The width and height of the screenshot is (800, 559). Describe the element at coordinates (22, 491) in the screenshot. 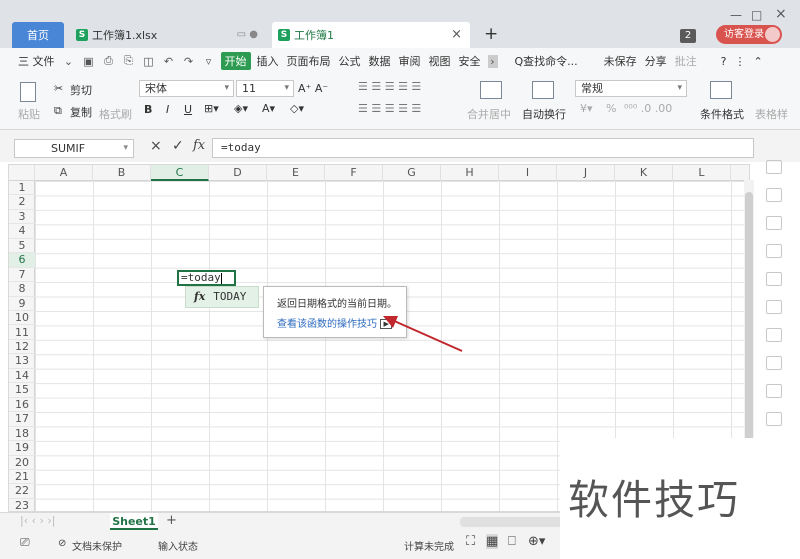

I see `row-header: 22` at that location.